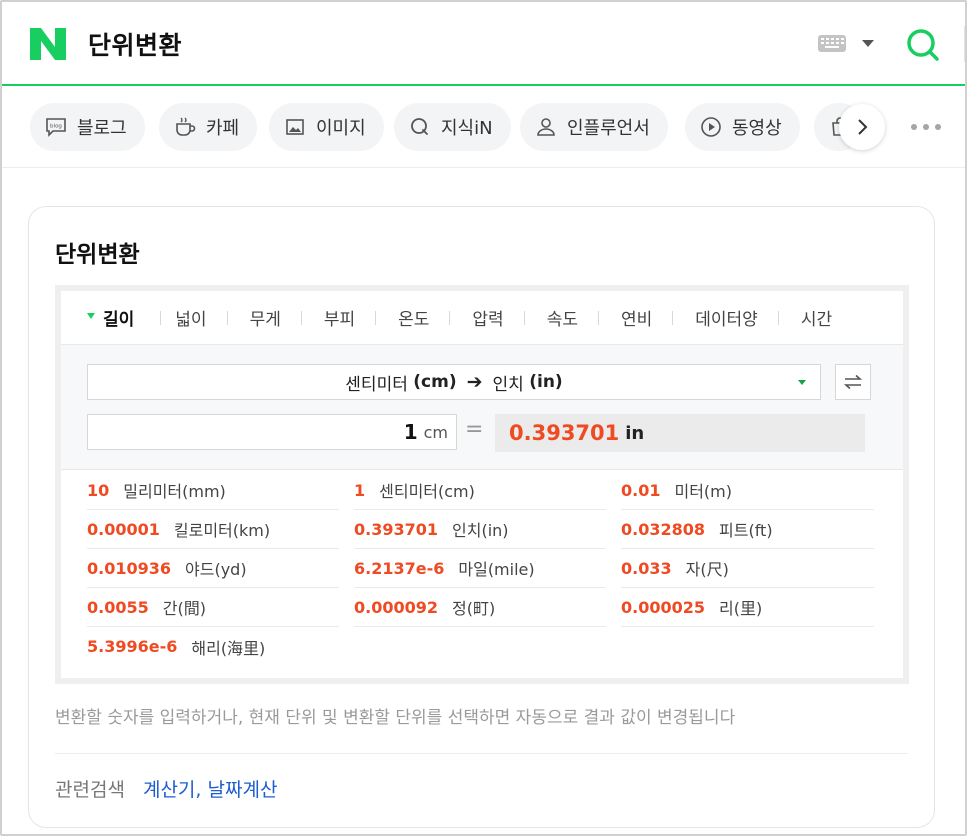 This screenshot has height=836, width=967. Describe the element at coordinates (48, 44) in the screenshot. I see `naver-logo` at that location.